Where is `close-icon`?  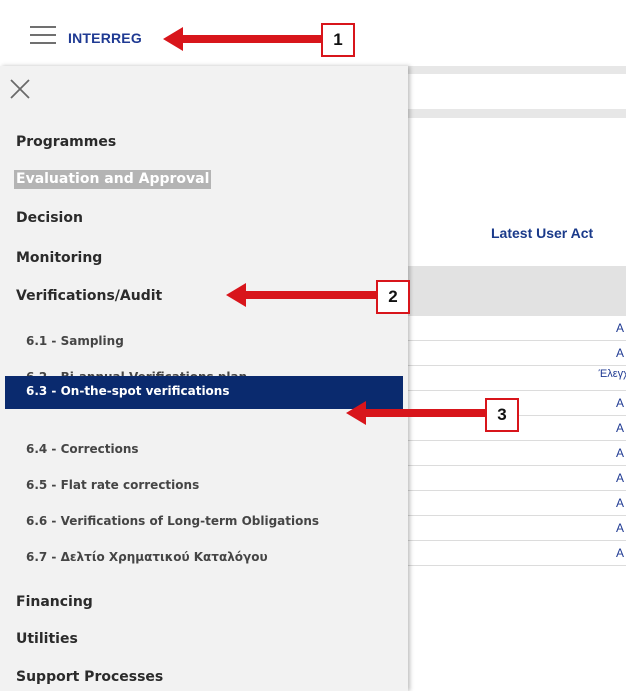 close-icon is located at coordinates (20, 89).